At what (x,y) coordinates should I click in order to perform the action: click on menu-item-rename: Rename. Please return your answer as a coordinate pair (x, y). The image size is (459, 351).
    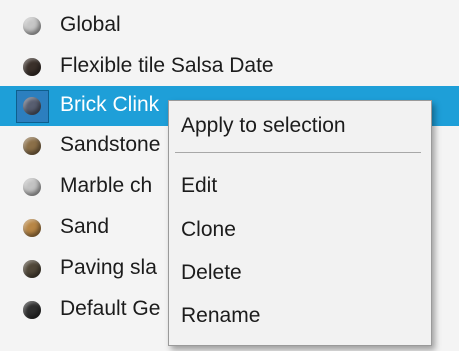
    Looking at the image, I should click on (220, 316).